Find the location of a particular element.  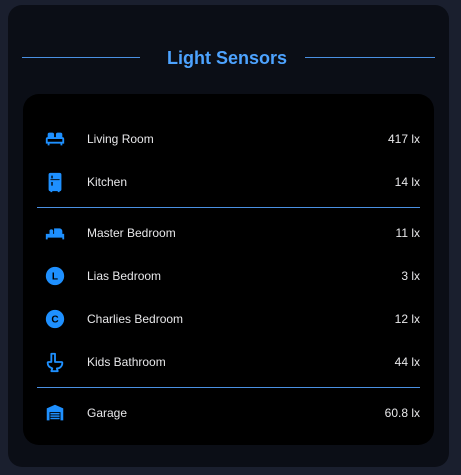

letter-c-circle-icon: C is located at coordinates (55, 319).